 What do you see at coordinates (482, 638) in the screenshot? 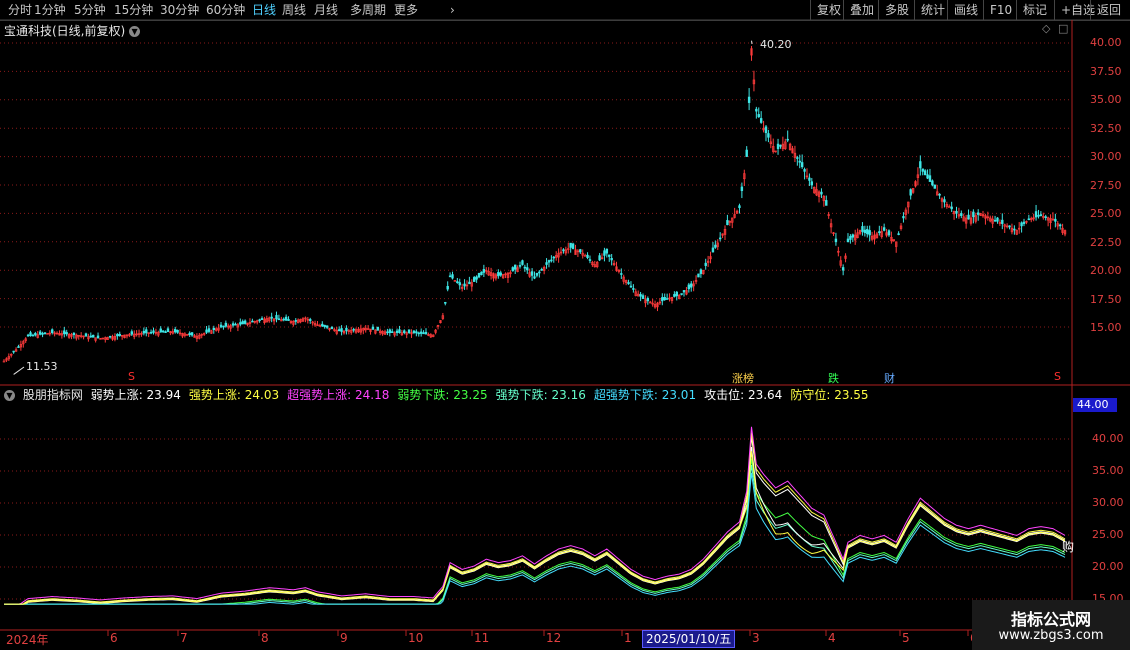
I see `date-tick: 11` at bounding box center [482, 638].